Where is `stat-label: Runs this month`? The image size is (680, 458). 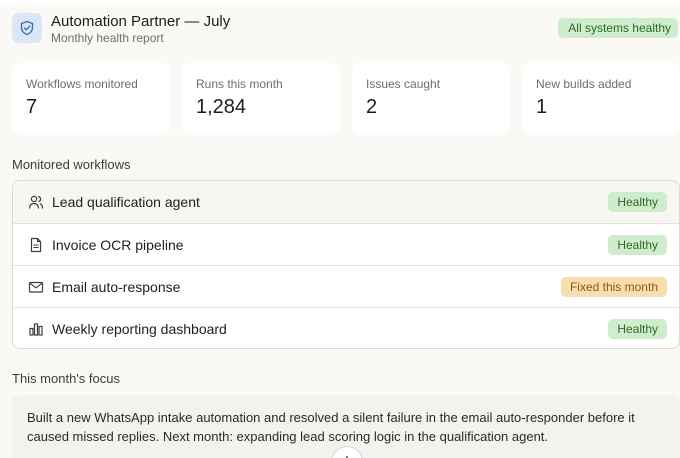
stat-label: Runs this month is located at coordinates (239, 84).